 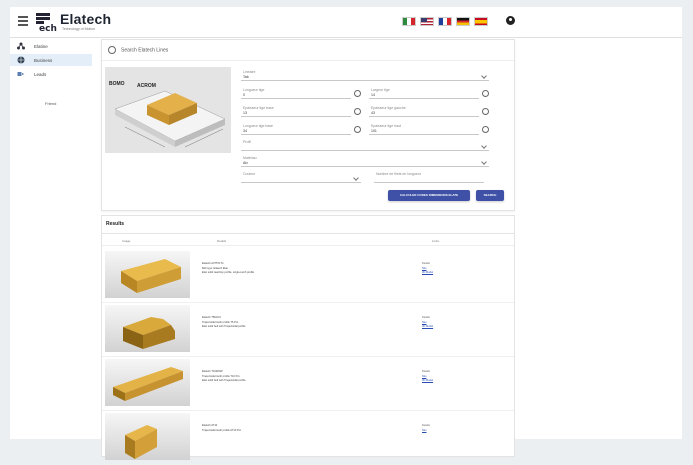 What do you see at coordinates (429, 177) in the screenshot?
I see `nombre-filets-input: Nombre de filets en longueur` at bounding box center [429, 177].